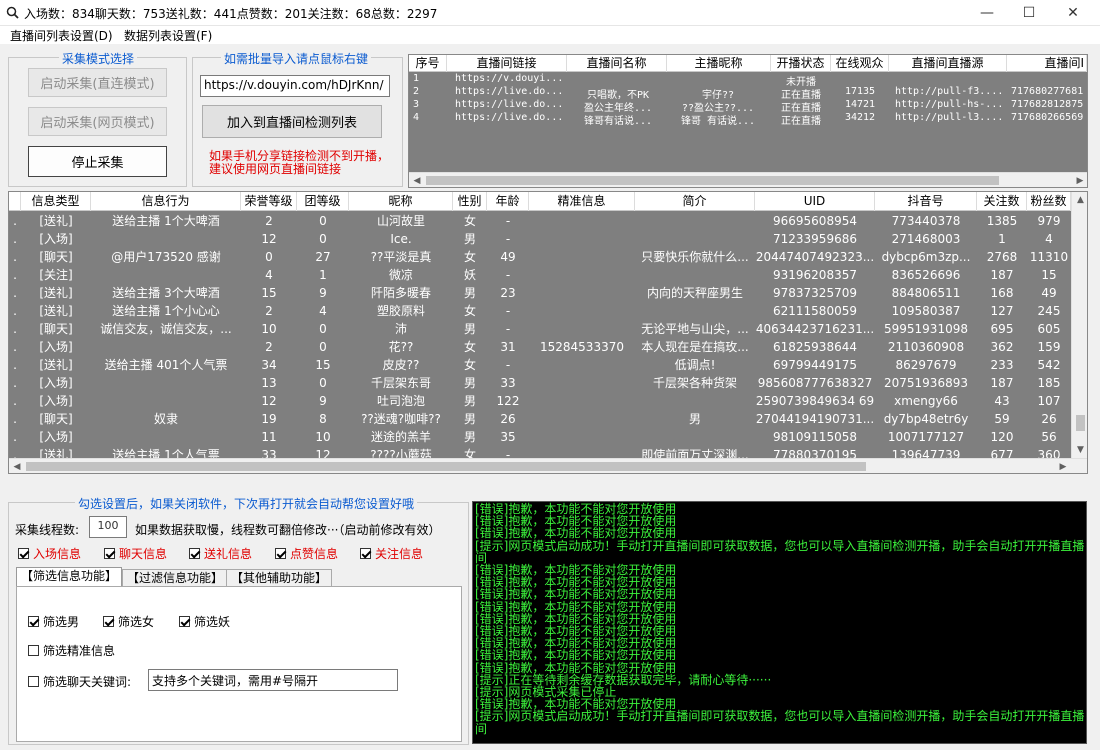 The image size is (1100, 750). I want to click on scroll-right-icon: ▶, so click(1079, 180).